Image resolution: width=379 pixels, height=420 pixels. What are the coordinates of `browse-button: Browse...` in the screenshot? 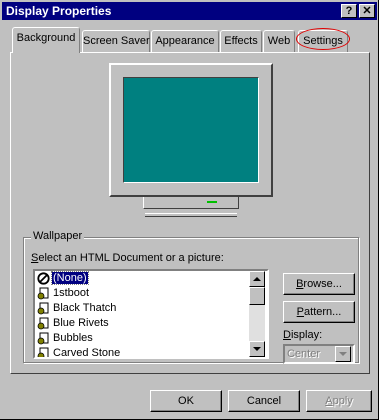 It's located at (319, 284).